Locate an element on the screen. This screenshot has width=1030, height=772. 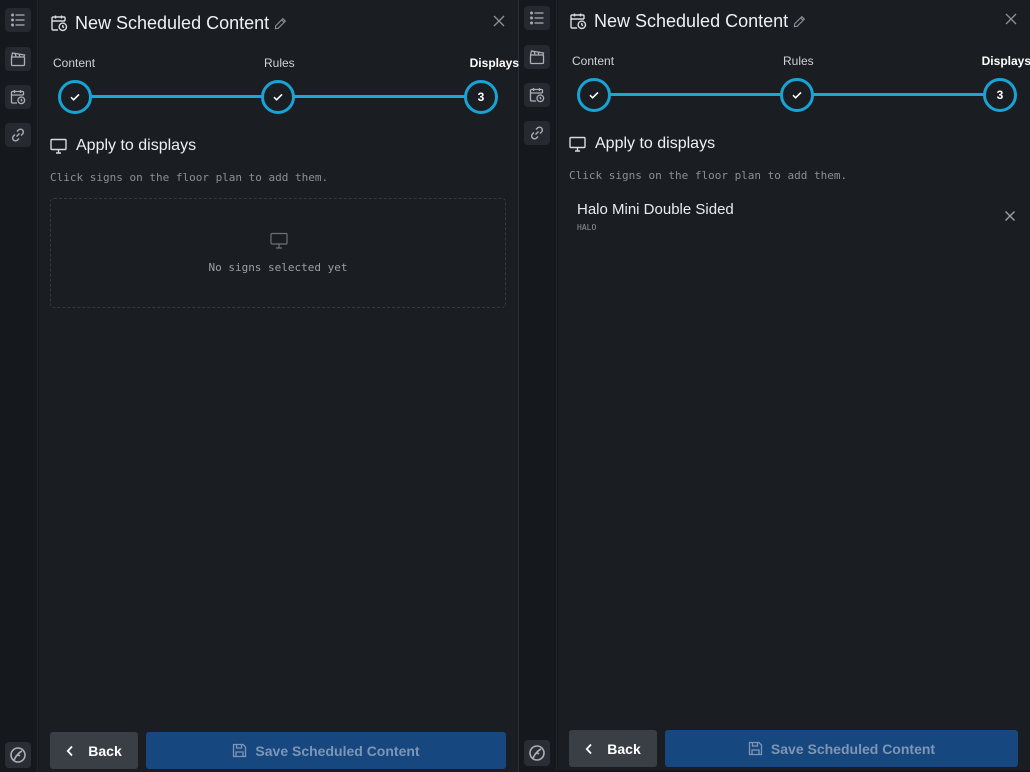
empty-displays-box: No signs selected yet is located at coordinates (278, 253).